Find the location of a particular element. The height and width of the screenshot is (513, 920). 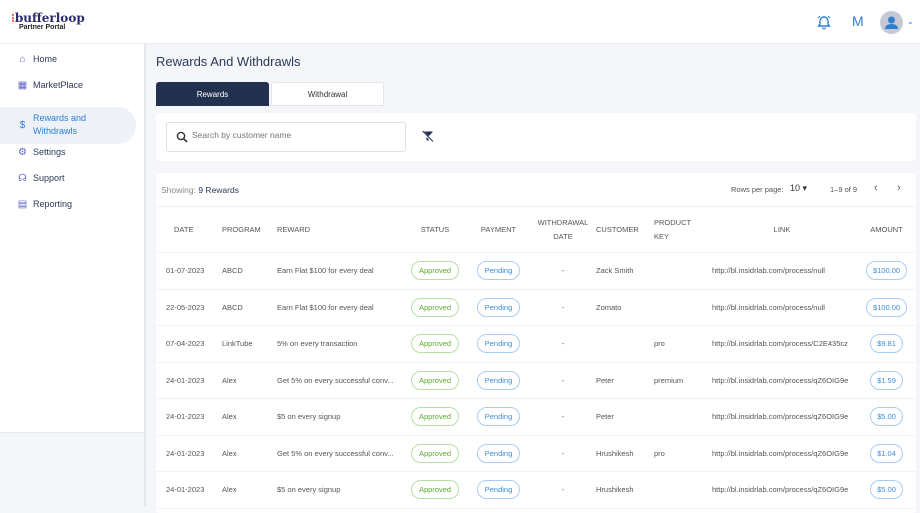

cell-customer: Zack Smith is located at coordinates (615, 271).